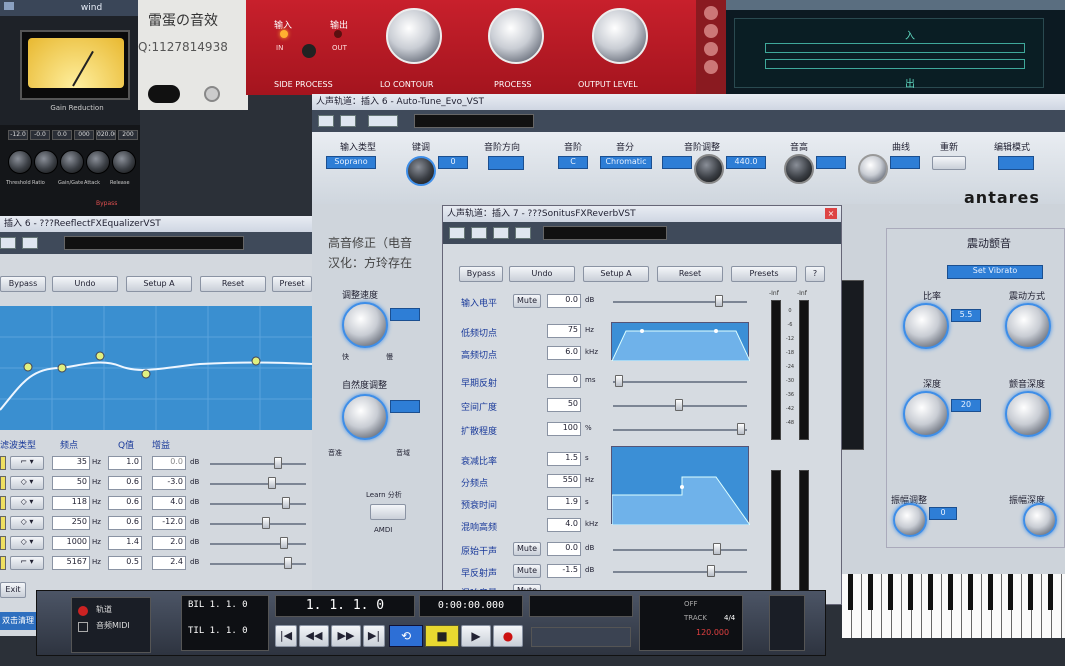 This screenshot has height=666, width=1065. Describe the element at coordinates (564, 481) in the screenshot. I see `crossover-field: 550` at that location.